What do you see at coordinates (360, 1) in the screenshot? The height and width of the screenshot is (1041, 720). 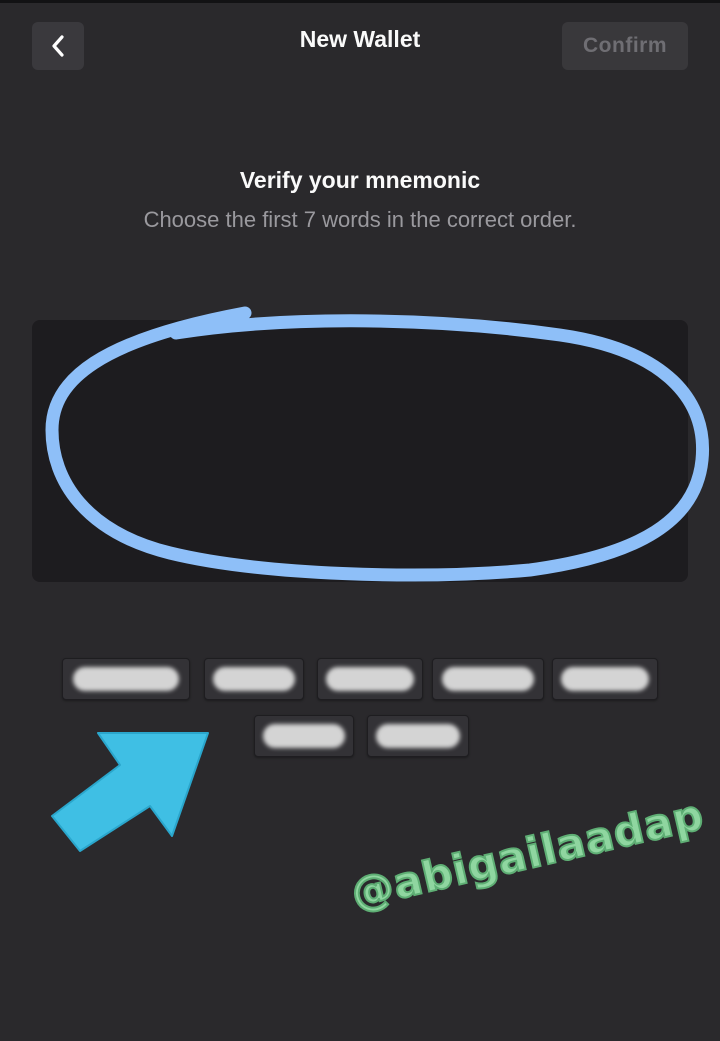 I see `top-edge-bar` at bounding box center [360, 1].